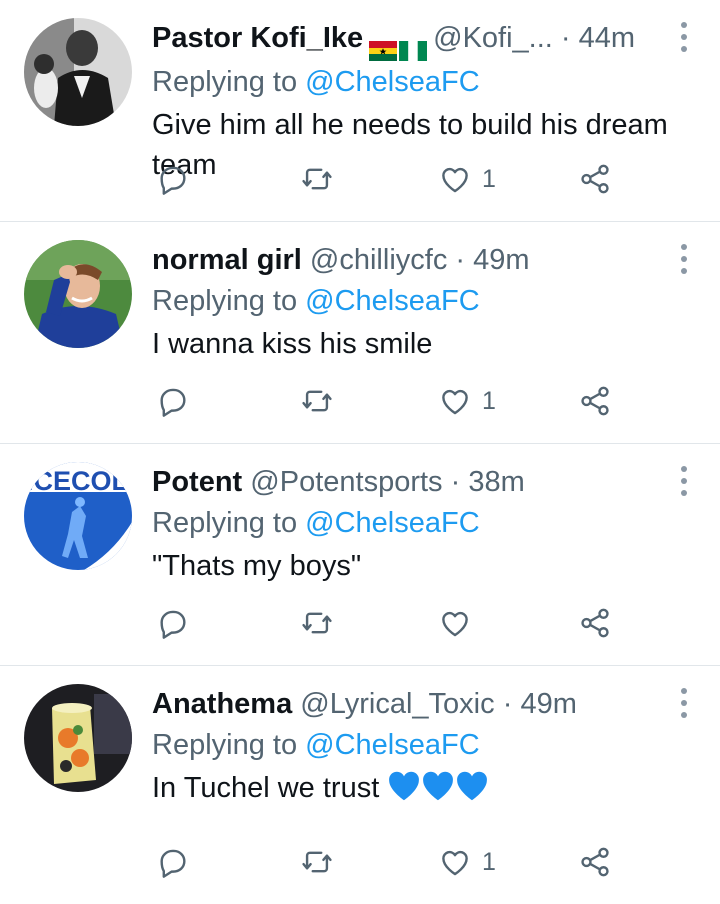  What do you see at coordinates (607, 38) in the screenshot?
I see `timestamp: 44m` at bounding box center [607, 38].